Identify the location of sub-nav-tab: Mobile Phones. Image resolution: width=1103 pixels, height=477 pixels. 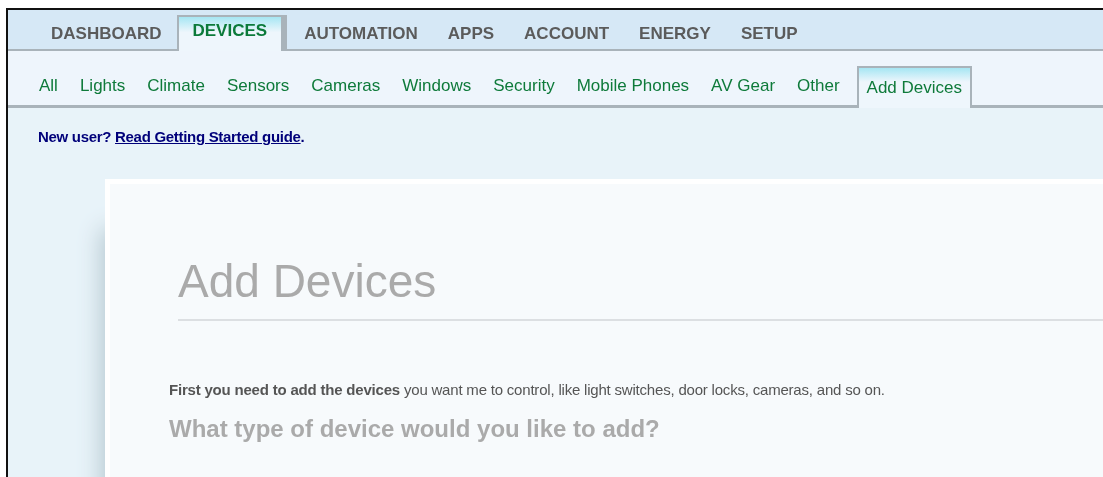
(633, 90).